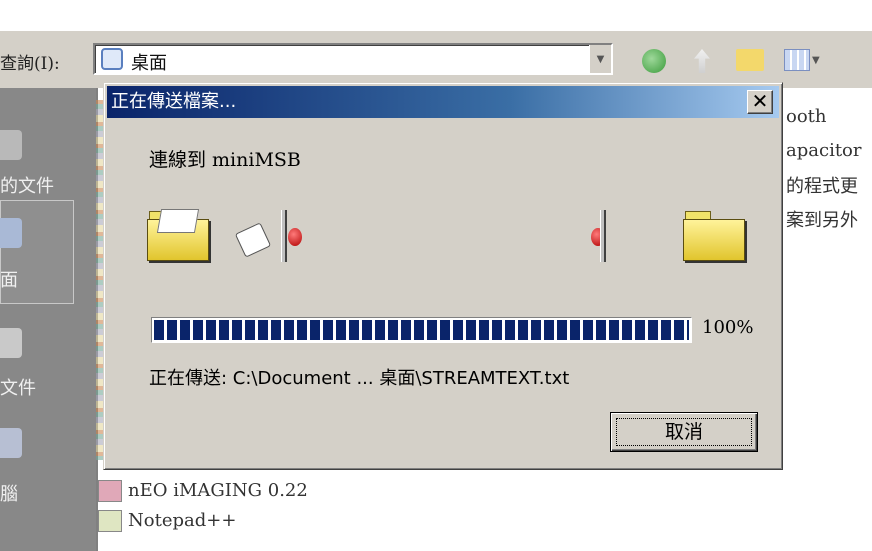 The height and width of the screenshot is (551, 872). I want to click on cancel-button: 取消, so click(684, 432).